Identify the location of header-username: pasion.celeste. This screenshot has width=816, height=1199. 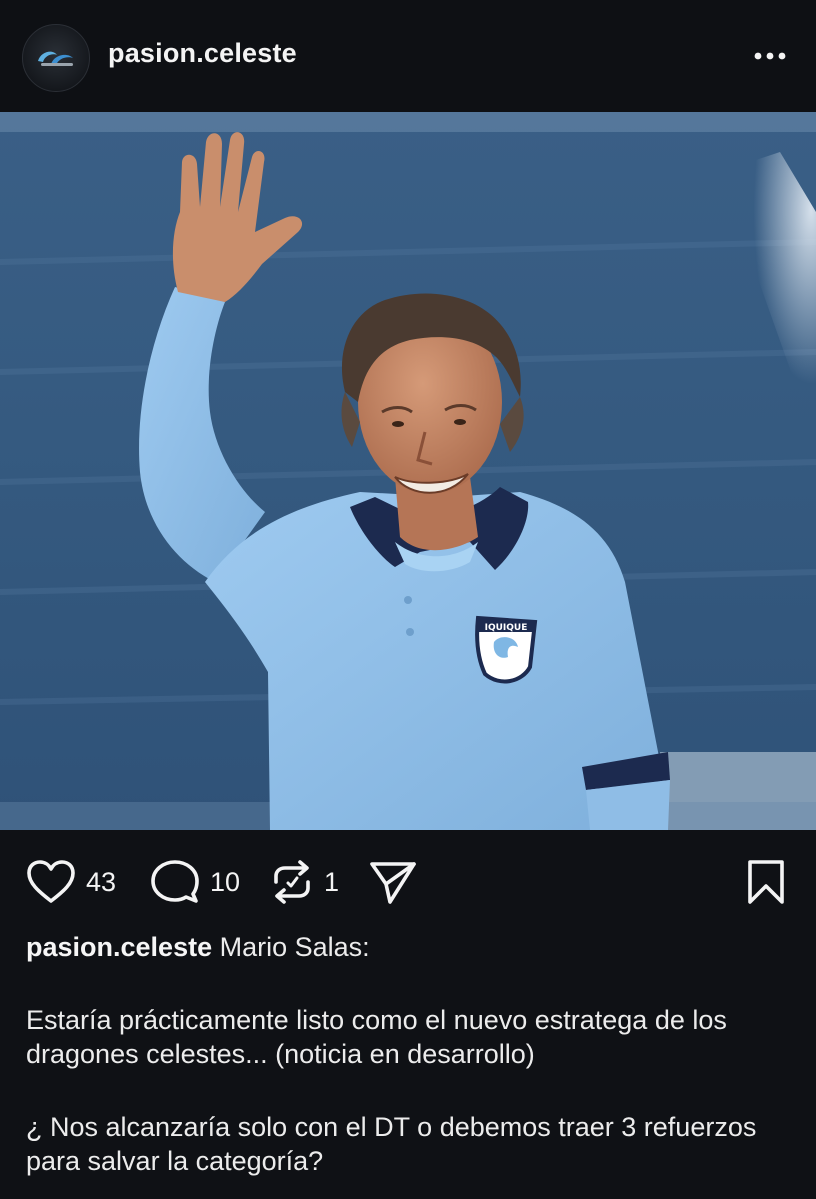
(202, 53).